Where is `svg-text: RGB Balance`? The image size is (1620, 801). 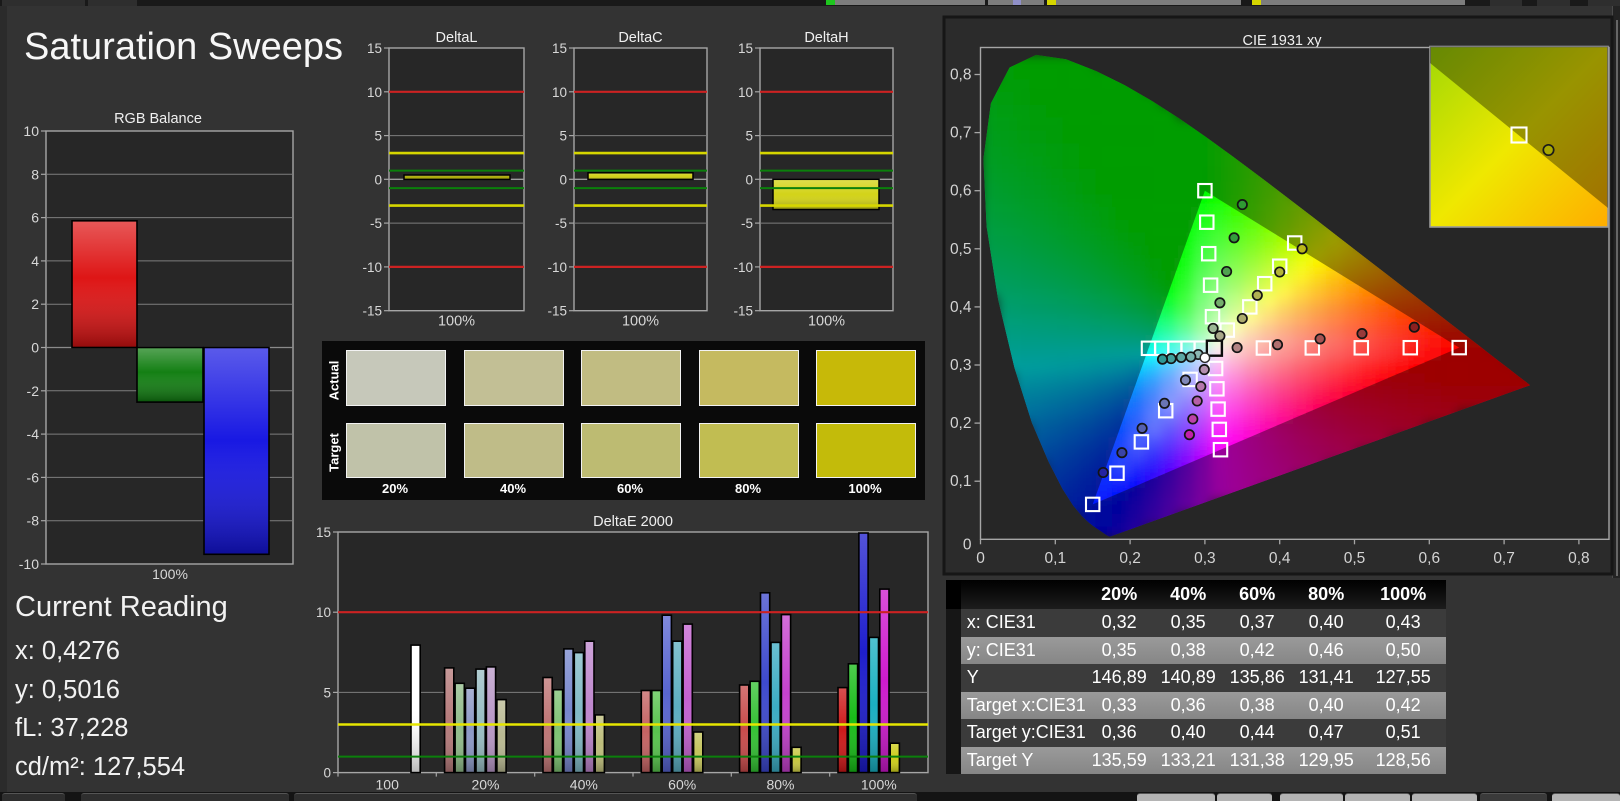
svg-text: RGB Balance is located at coordinates (158, 119).